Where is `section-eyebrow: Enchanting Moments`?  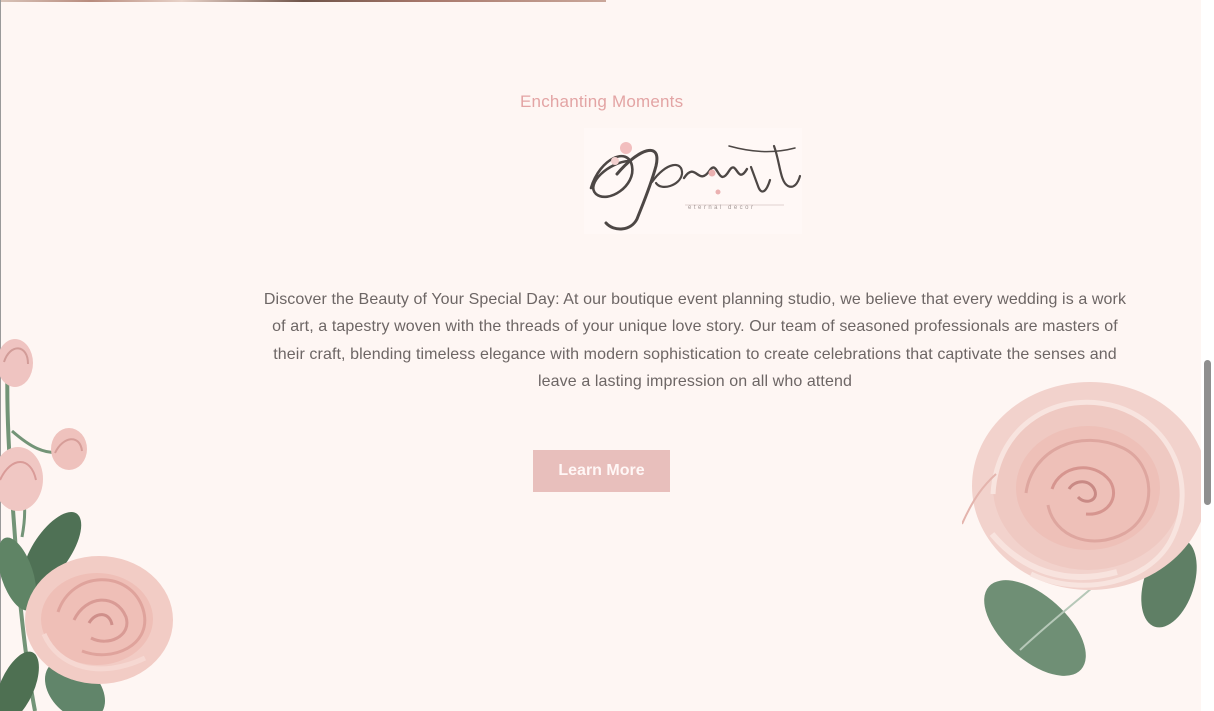 section-eyebrow: Enchanting Moments is located at coordinates (602, 101).